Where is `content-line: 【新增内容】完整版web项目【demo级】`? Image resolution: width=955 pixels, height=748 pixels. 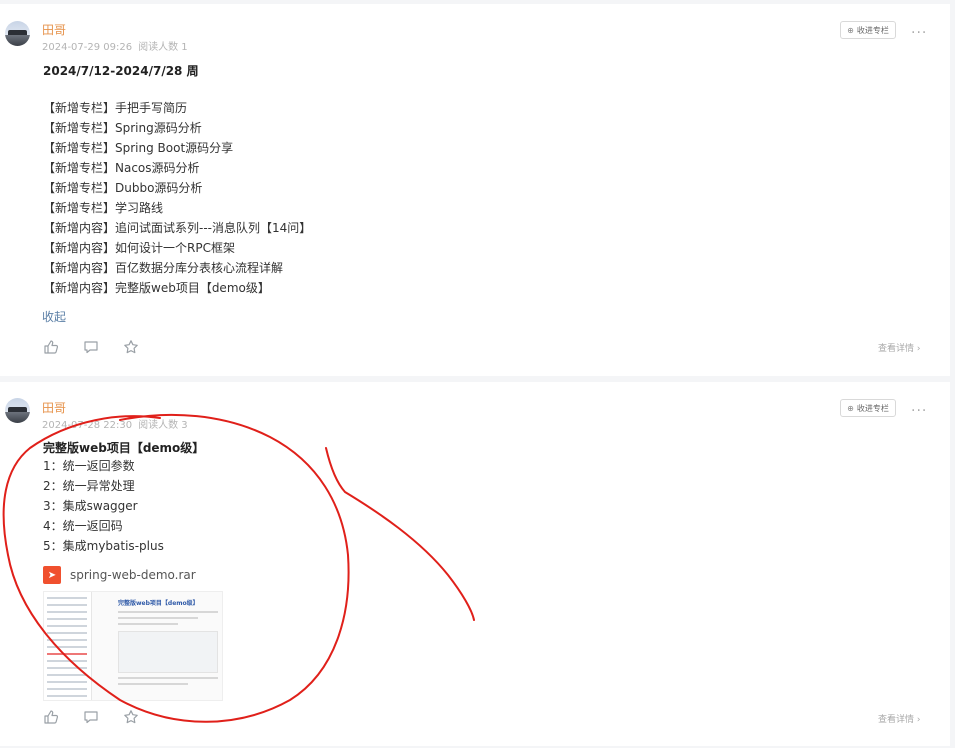 content-line: 【新增内容】完整版web项目【demo级】 is located at coordinates (156, 288).